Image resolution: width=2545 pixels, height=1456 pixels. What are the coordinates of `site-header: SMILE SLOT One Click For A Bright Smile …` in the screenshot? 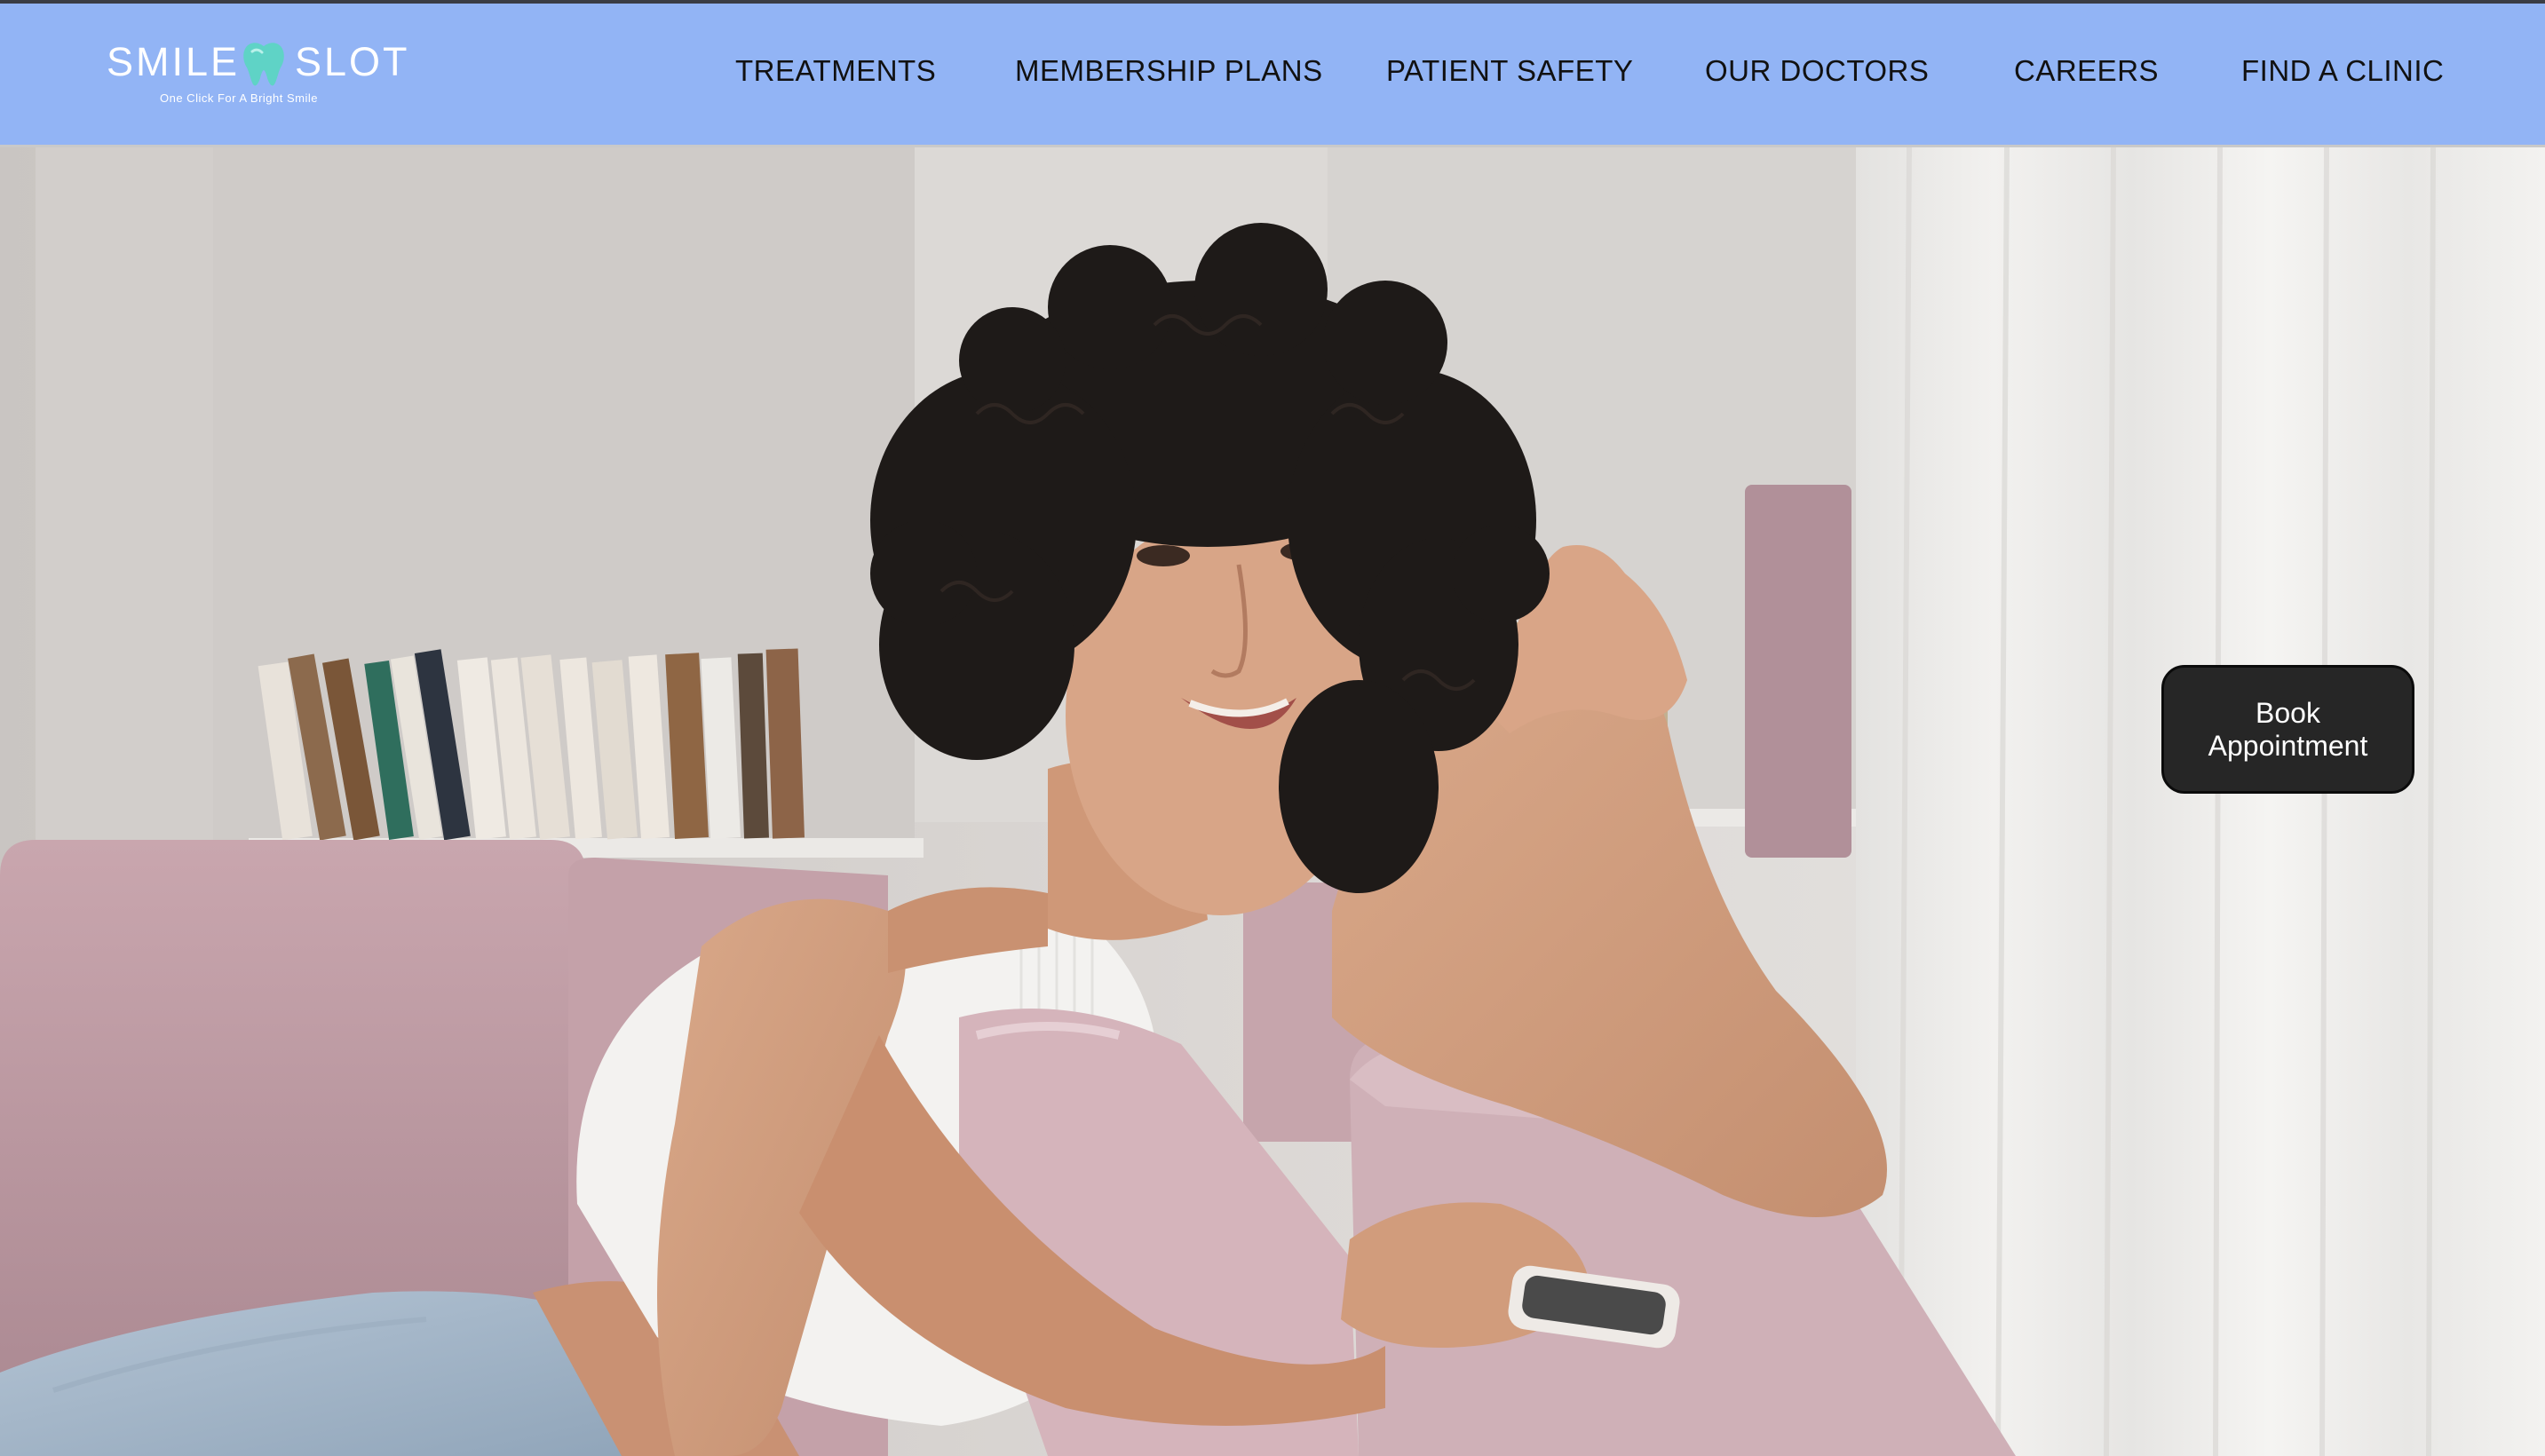 It's located at (1272, 73).